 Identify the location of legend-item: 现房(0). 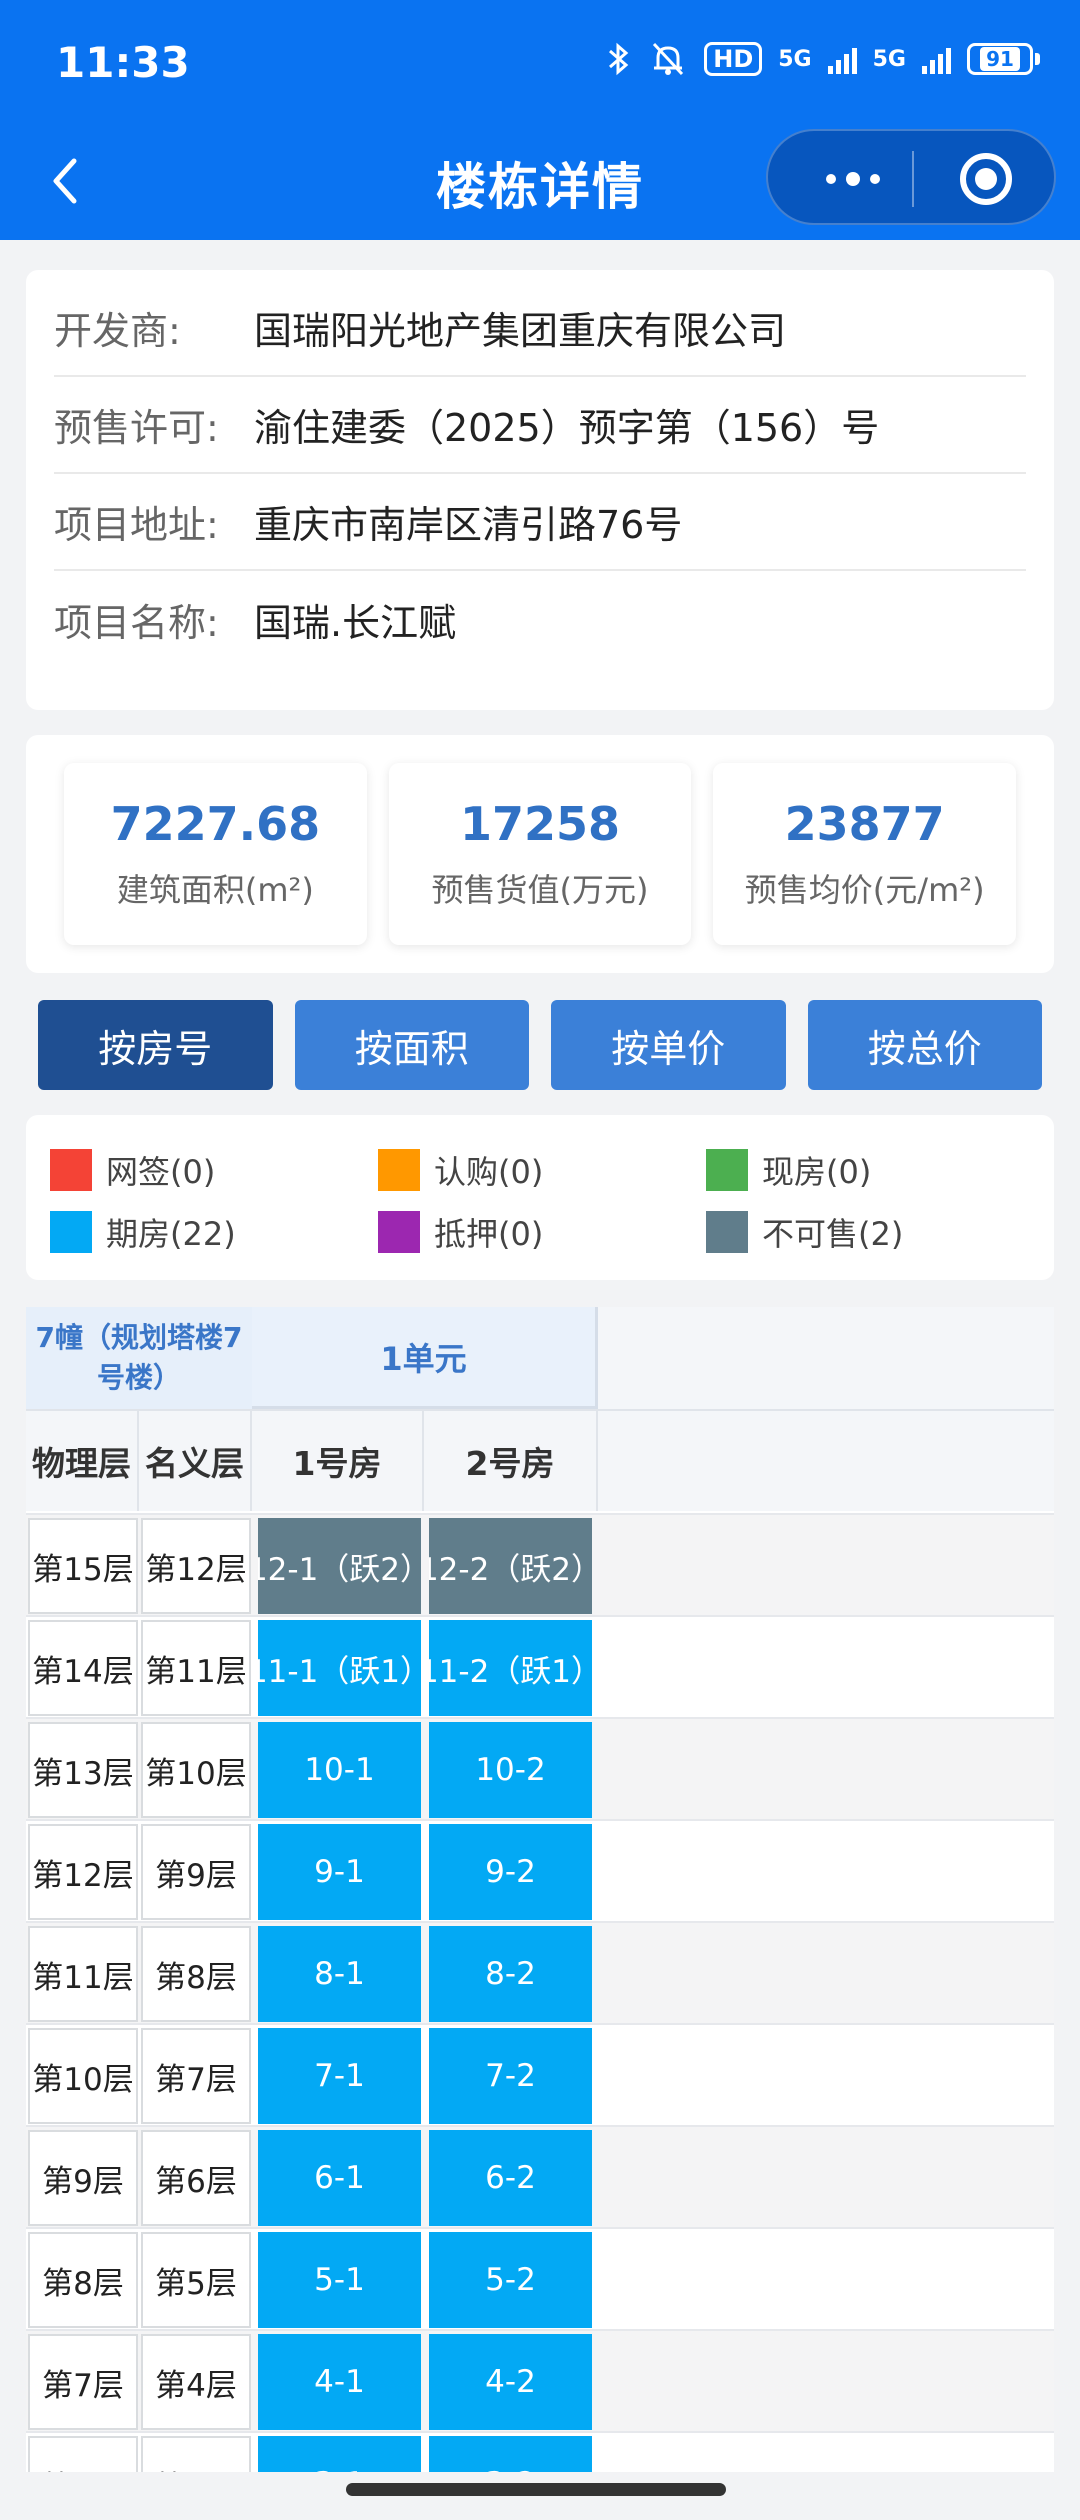
(870, 1170).